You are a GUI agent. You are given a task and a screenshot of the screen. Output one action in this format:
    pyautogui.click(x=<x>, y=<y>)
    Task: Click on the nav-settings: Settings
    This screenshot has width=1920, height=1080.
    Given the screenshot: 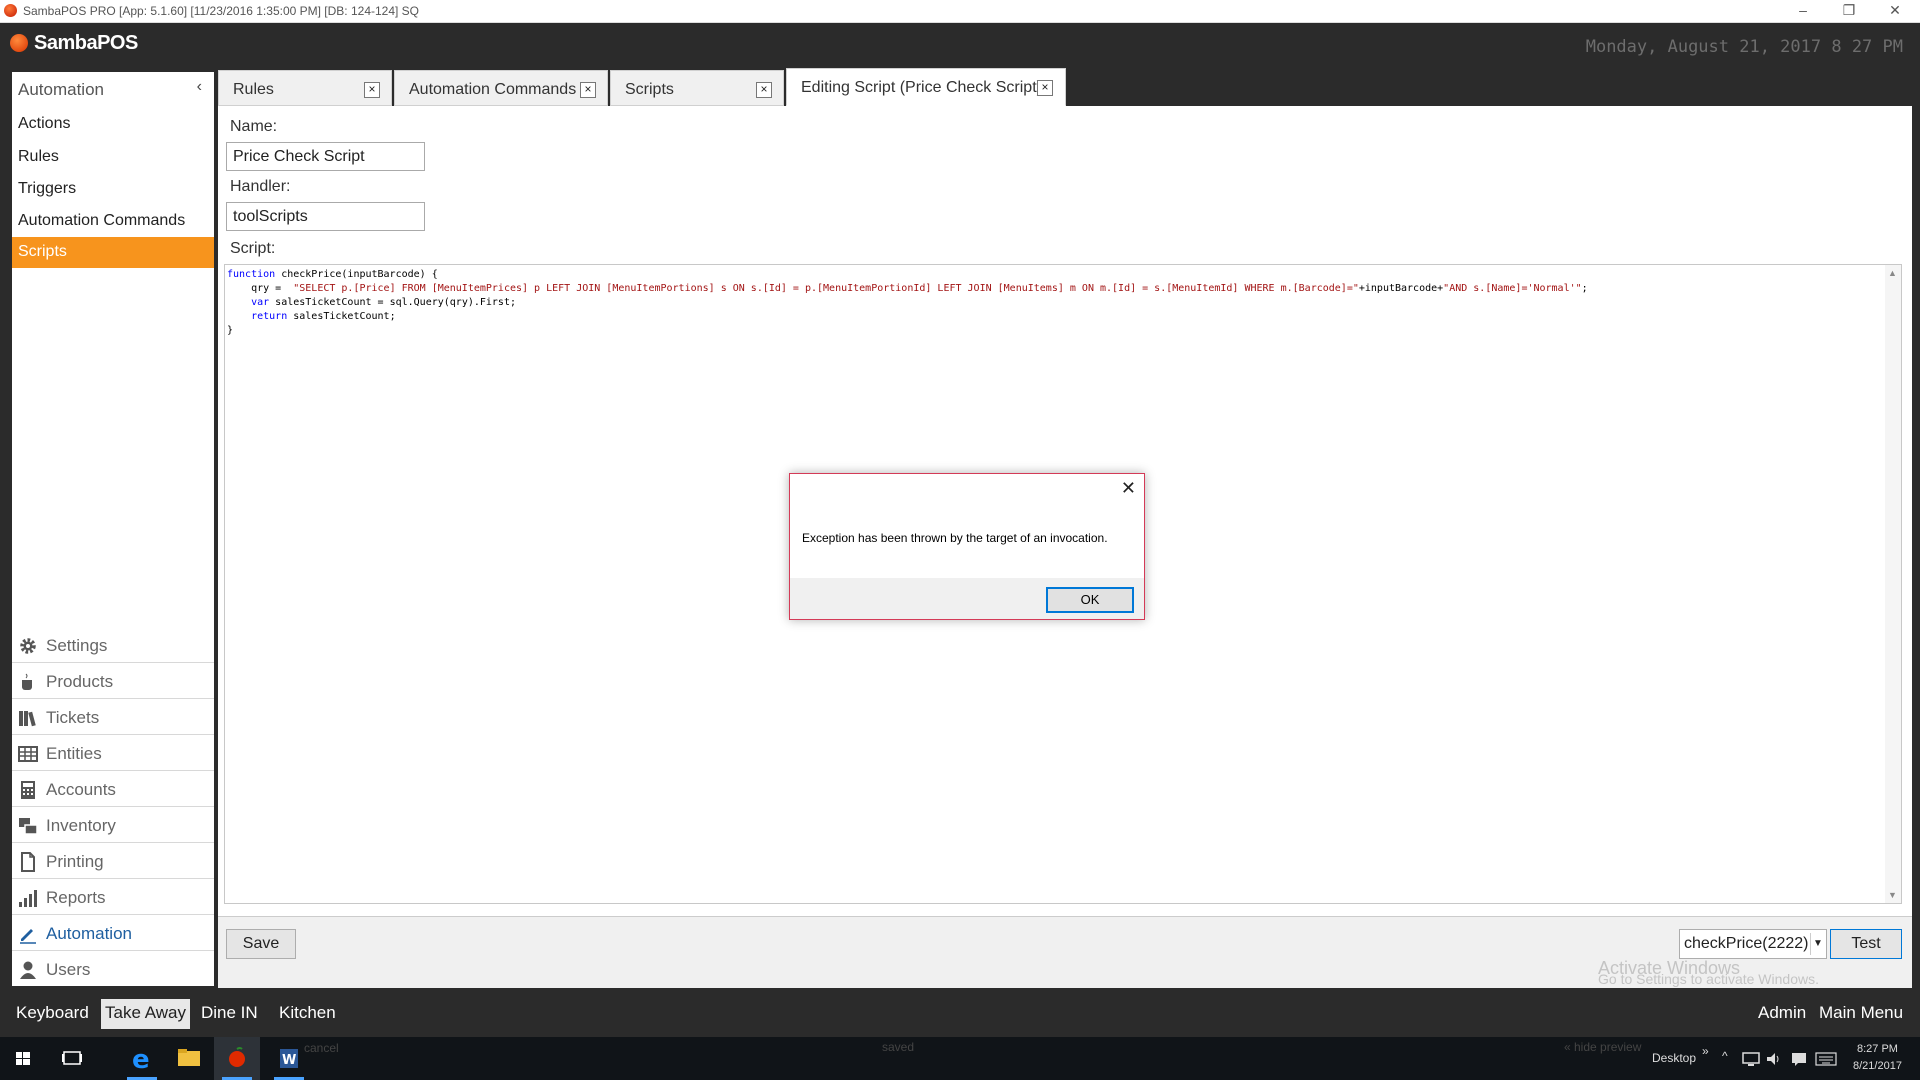 What is the action you would take?
    pyautogui.click(x=113, y=645)
    